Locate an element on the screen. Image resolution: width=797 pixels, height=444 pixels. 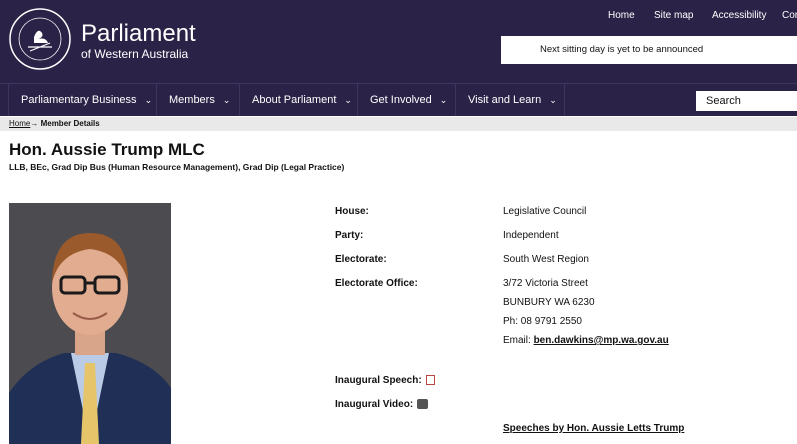
nav-get-involved: Get Involved ⌄ is located at coordinates (406, 100).